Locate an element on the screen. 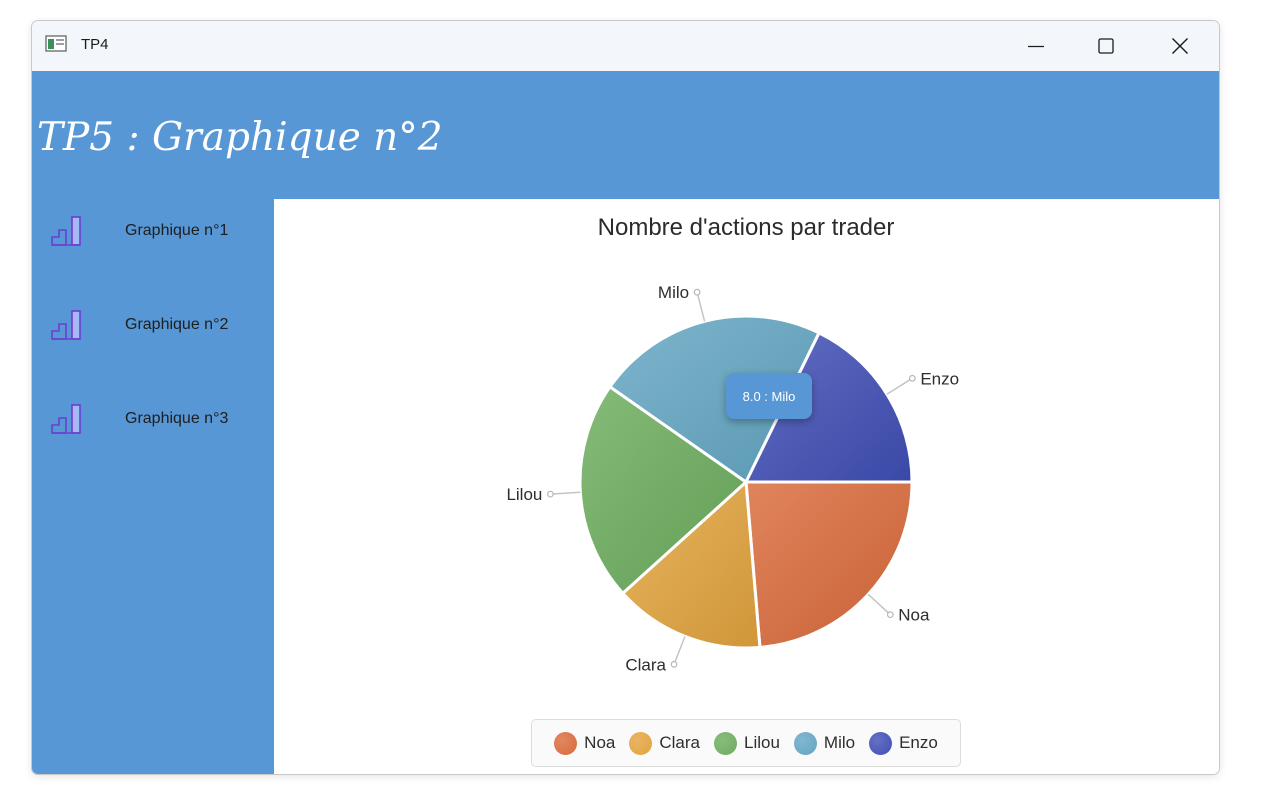 This screenshot has width=1262, height=806. legend-label: Clara is located at coordinates (679, 742).